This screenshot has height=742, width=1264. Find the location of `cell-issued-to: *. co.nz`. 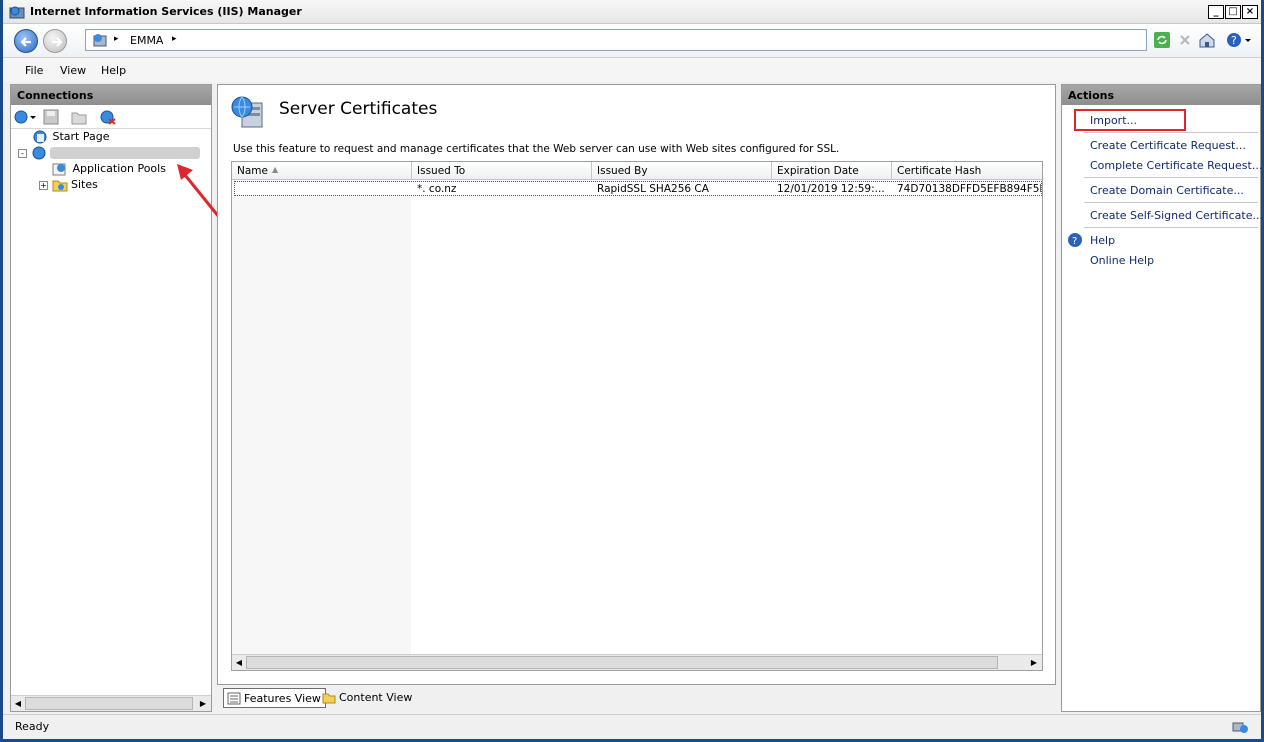

cell-issued-to: *. co.nz is located at coordinates (437, 189).